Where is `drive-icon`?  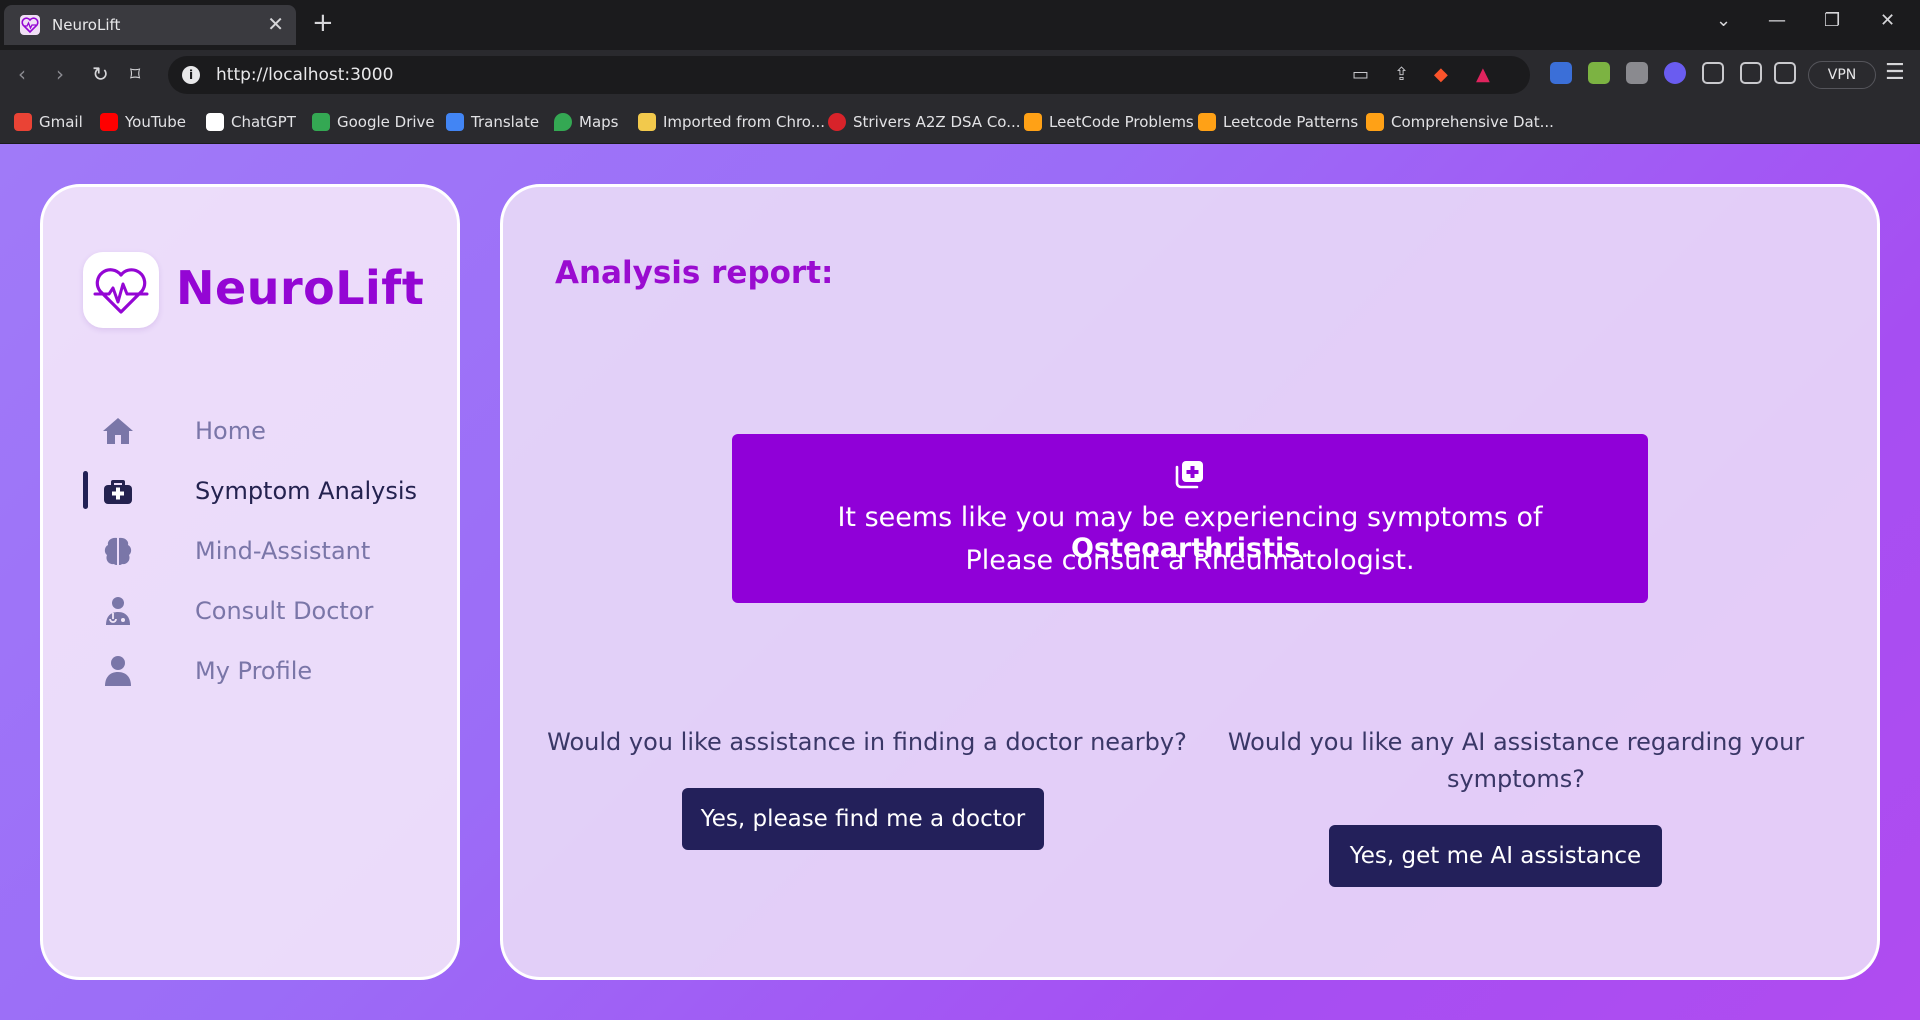 drive-icon is located at coordinates (321, 122).